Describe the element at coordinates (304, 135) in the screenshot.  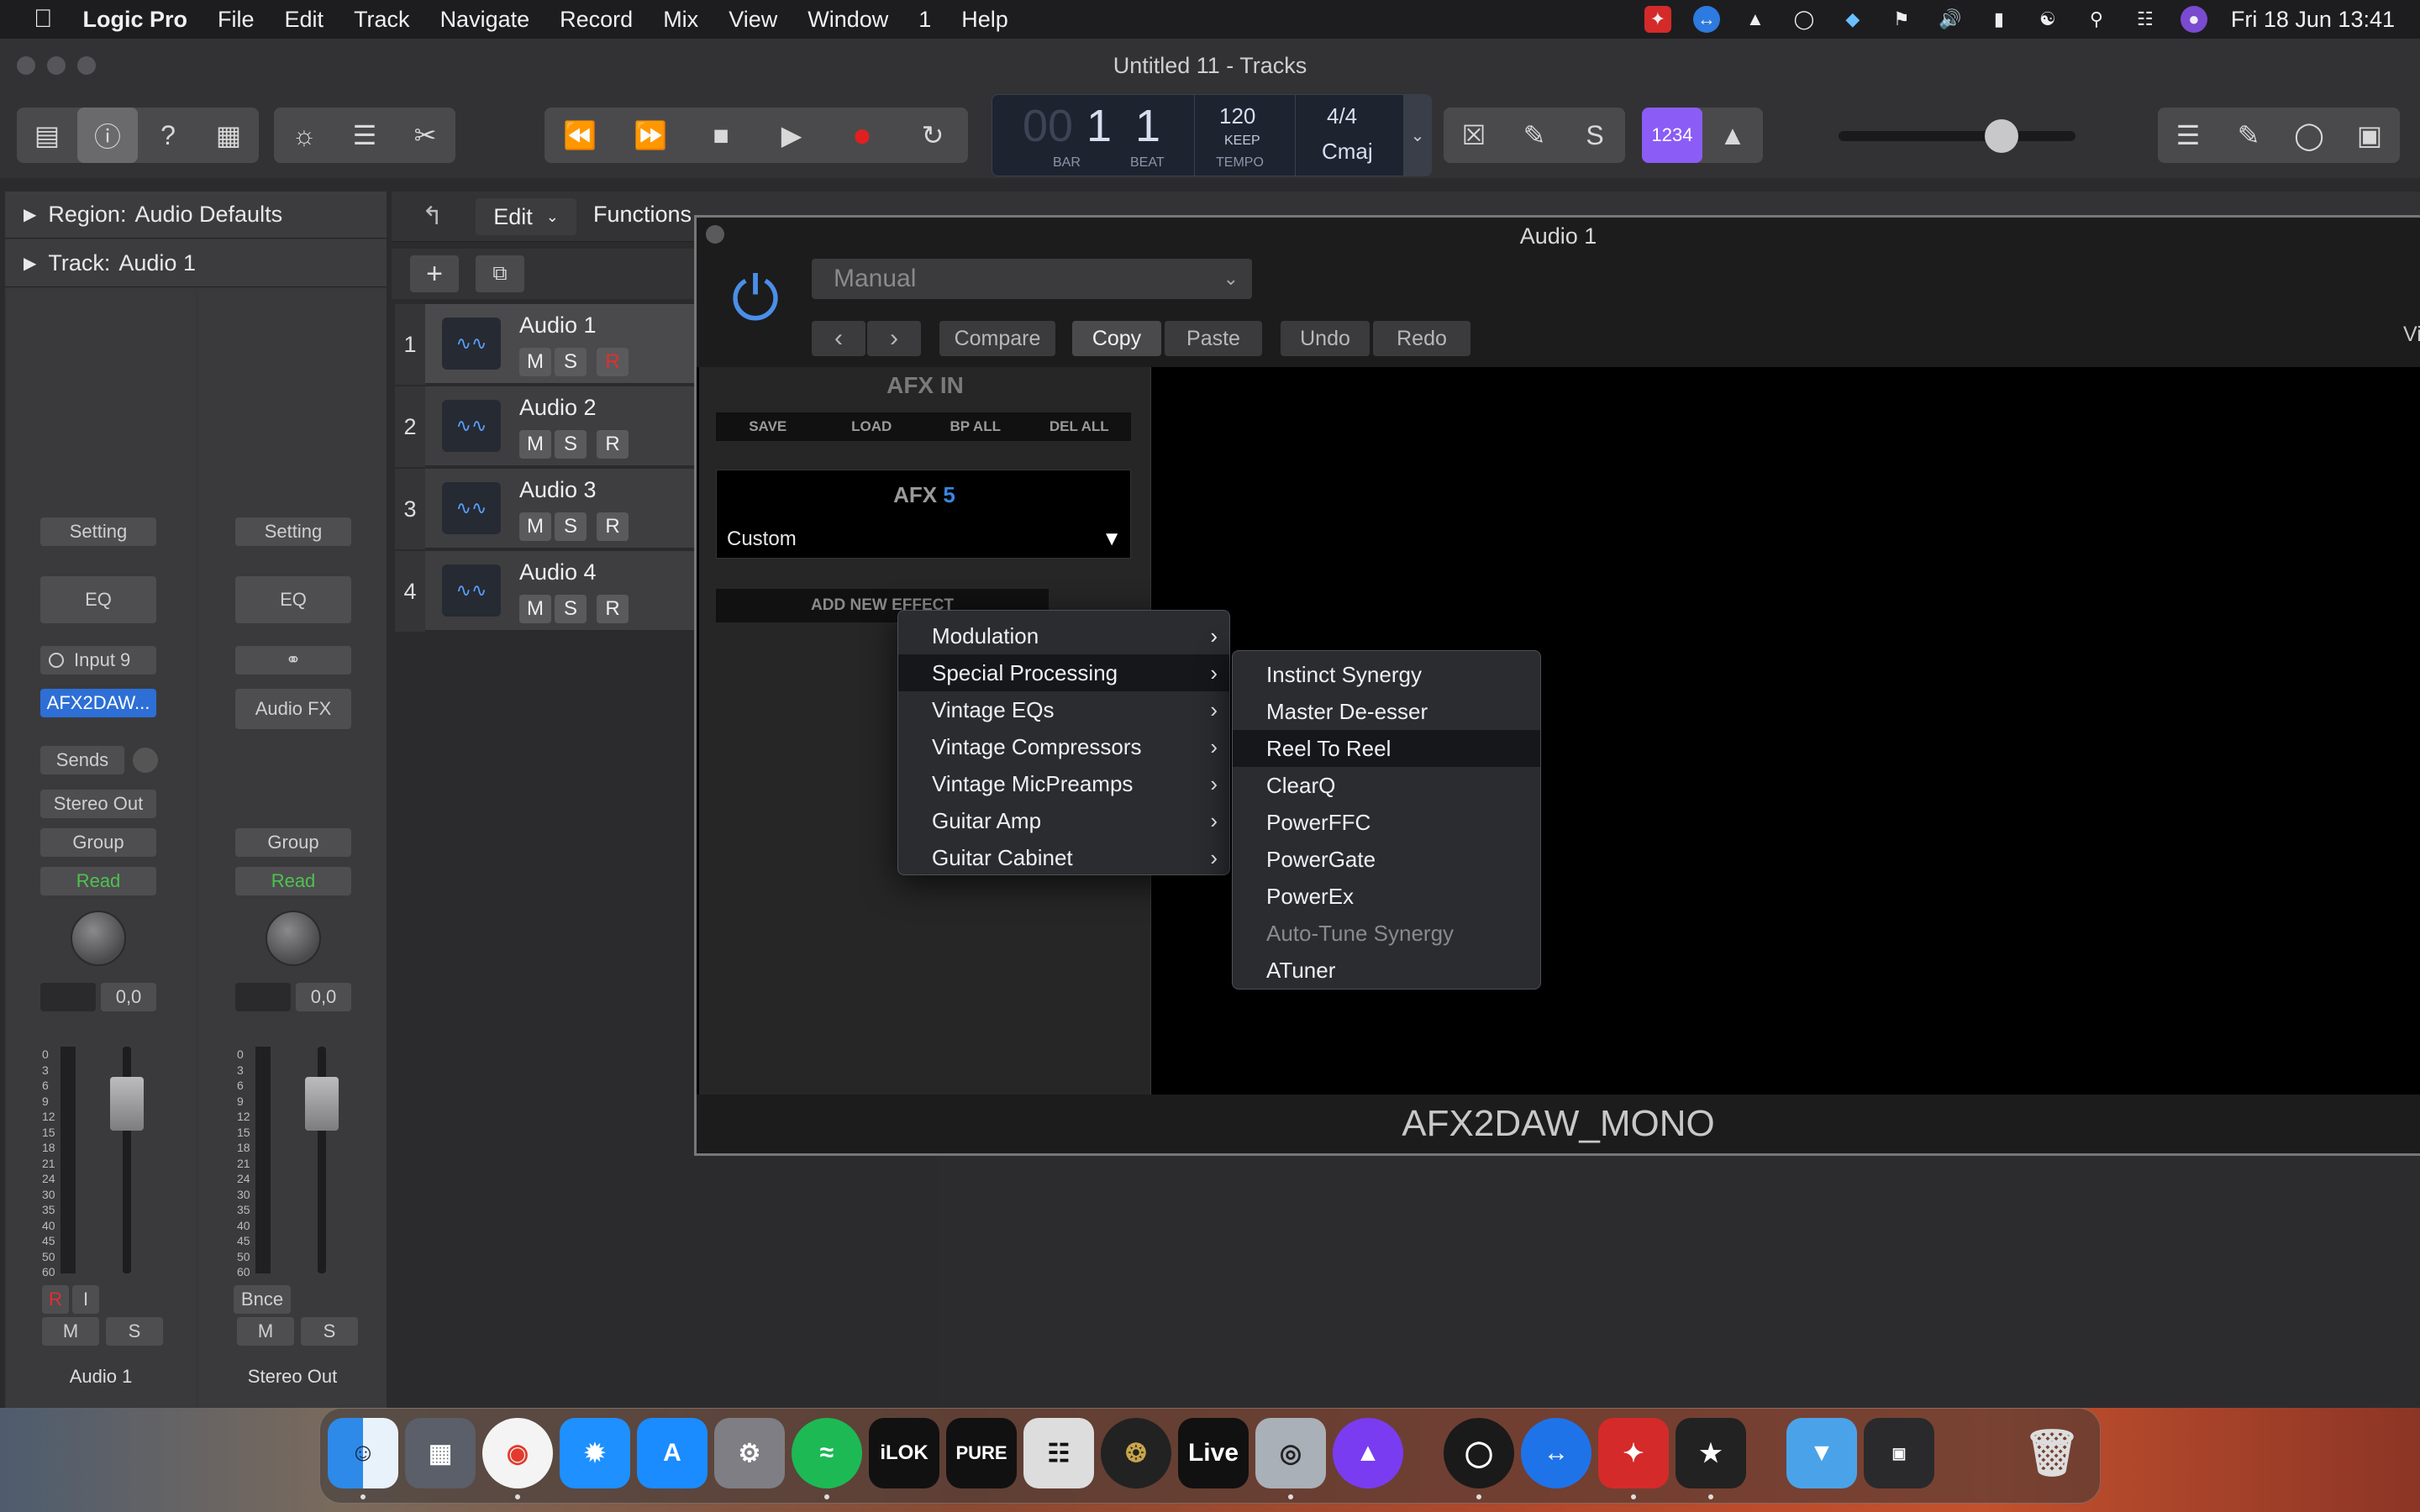
I see `smart-controls-icon: ☼` at that location.